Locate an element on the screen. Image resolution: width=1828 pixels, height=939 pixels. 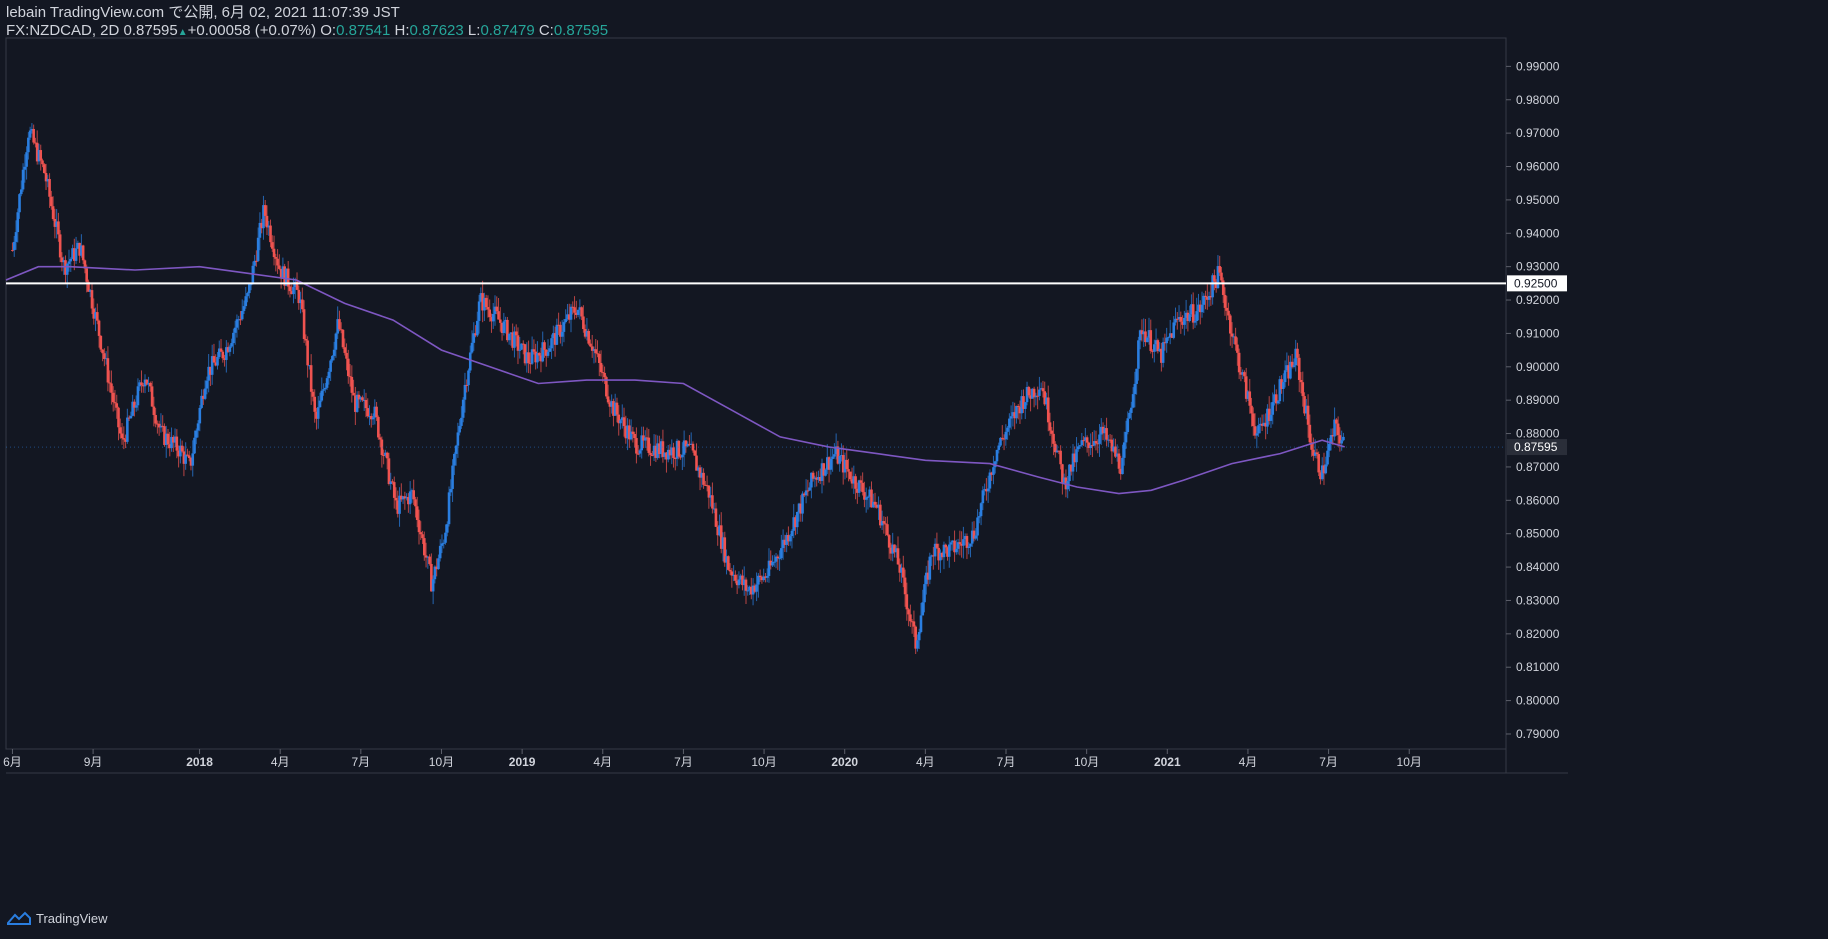
y-tick-label: 0.94000 is located at coordinates (1538, 233).